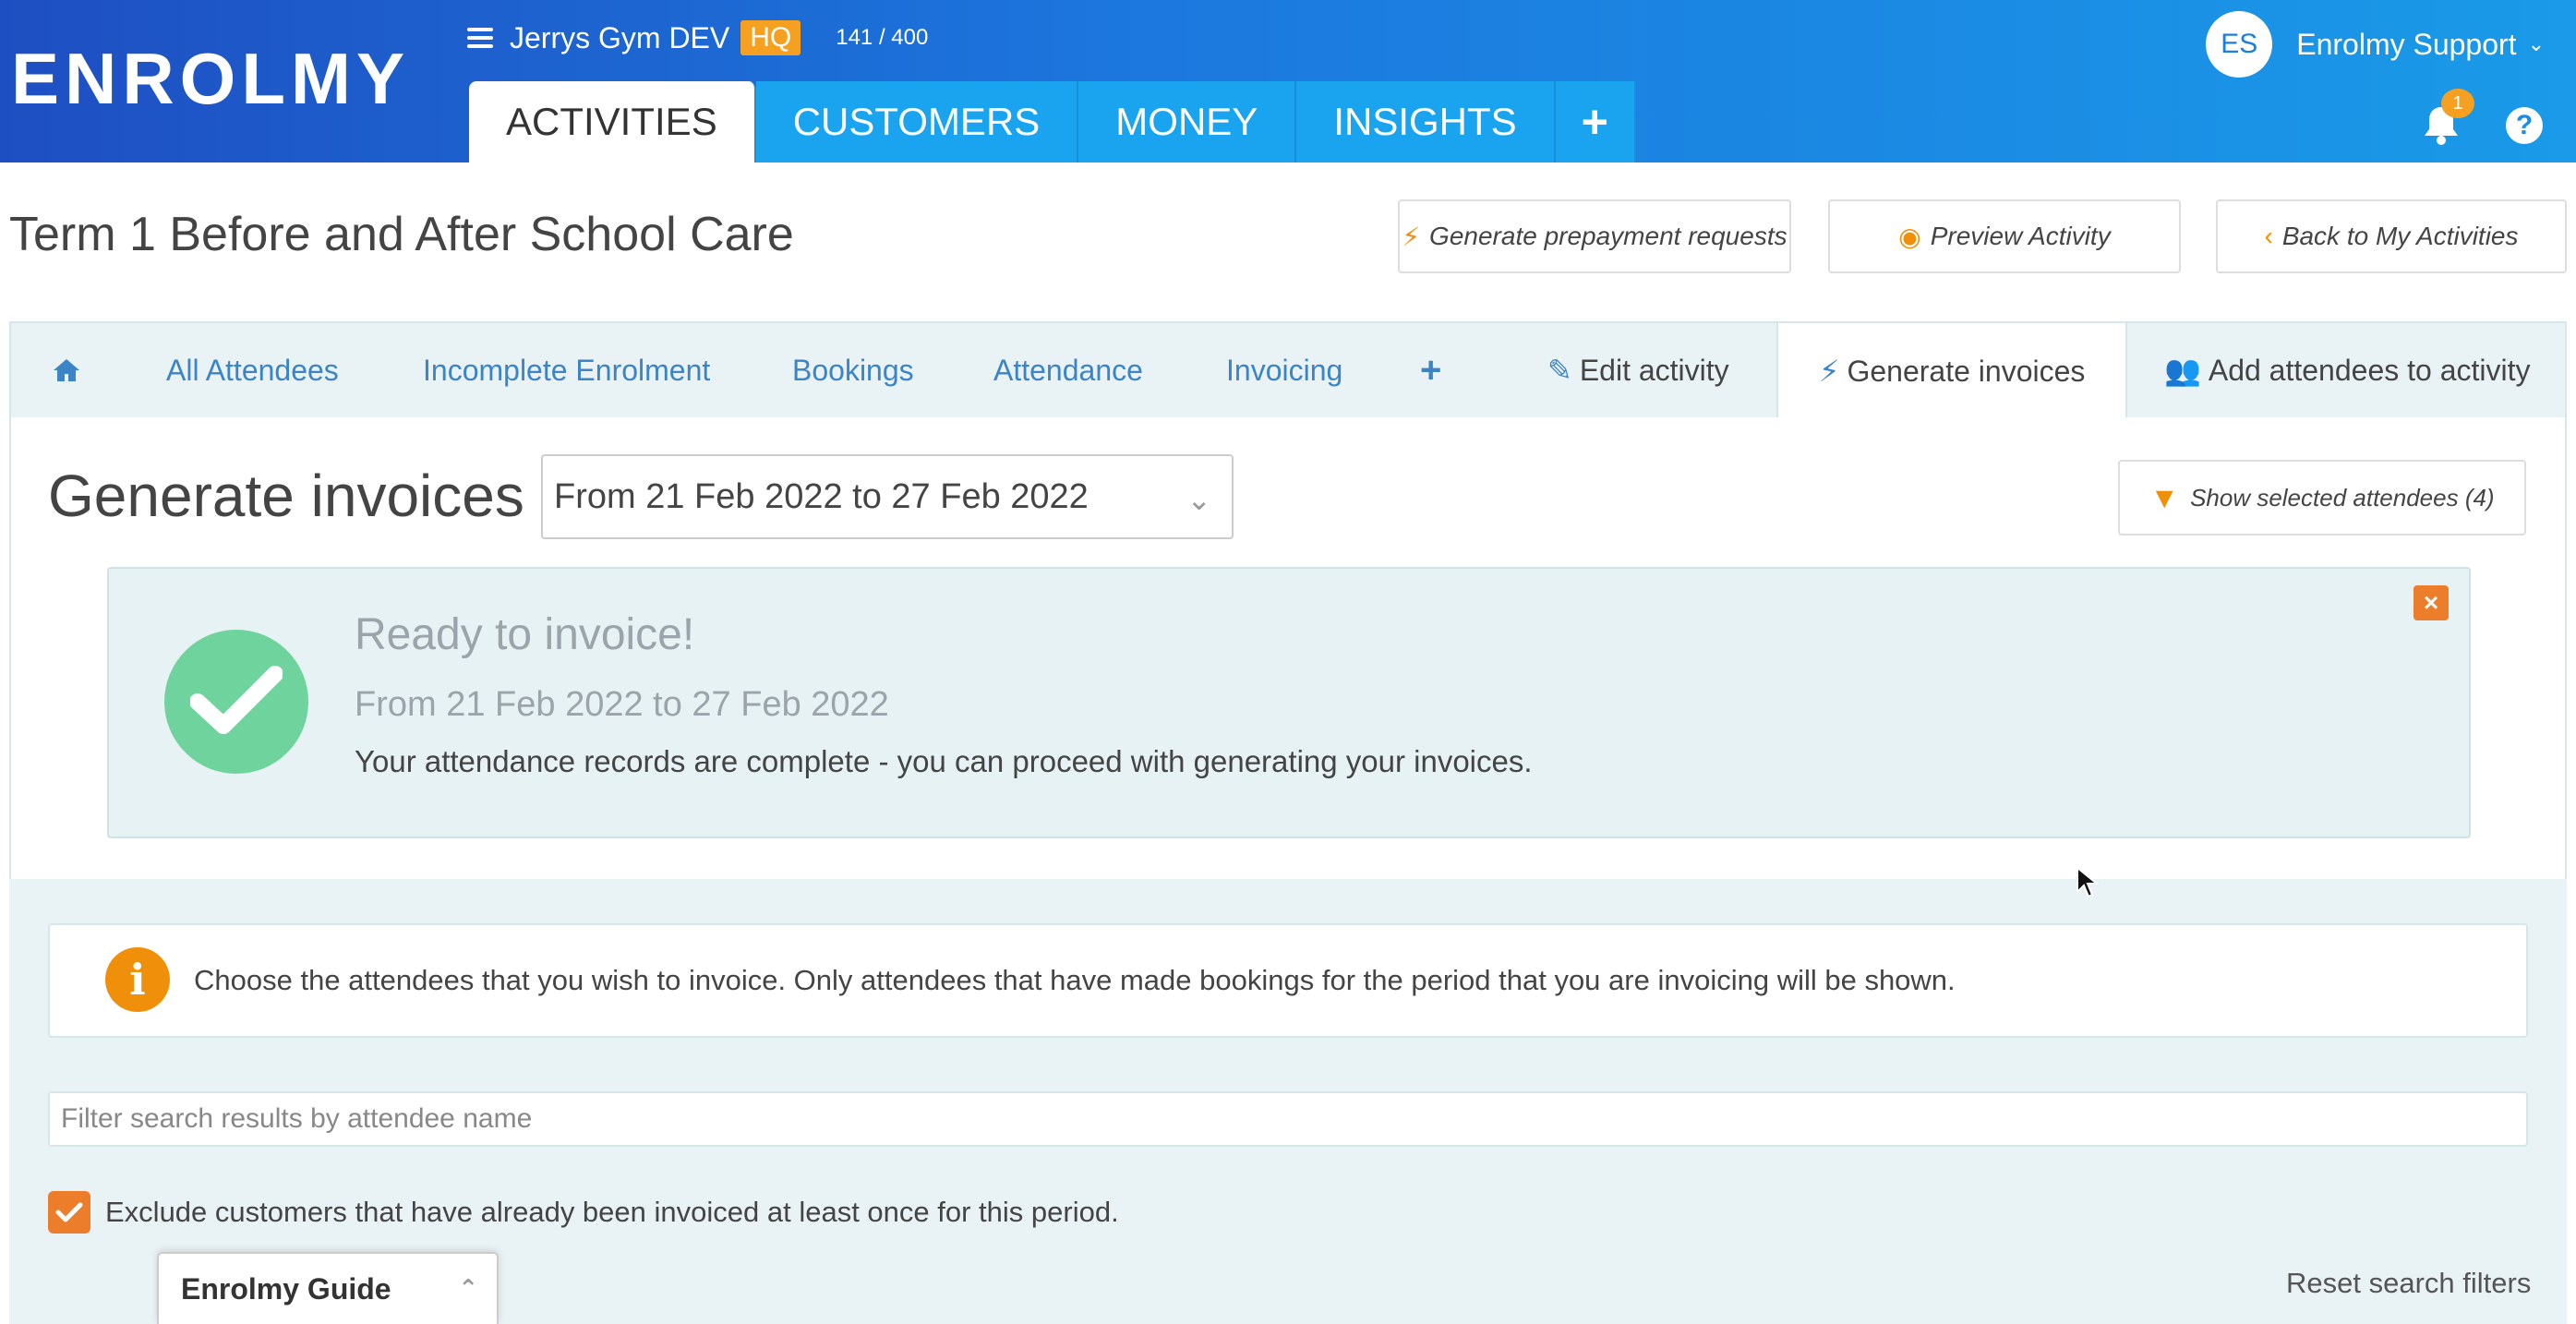 The image size is (2576, 1324). I want to click on org-switcher: Jerrys Gym DEV HQ 141 / 400, so click(697, 37).